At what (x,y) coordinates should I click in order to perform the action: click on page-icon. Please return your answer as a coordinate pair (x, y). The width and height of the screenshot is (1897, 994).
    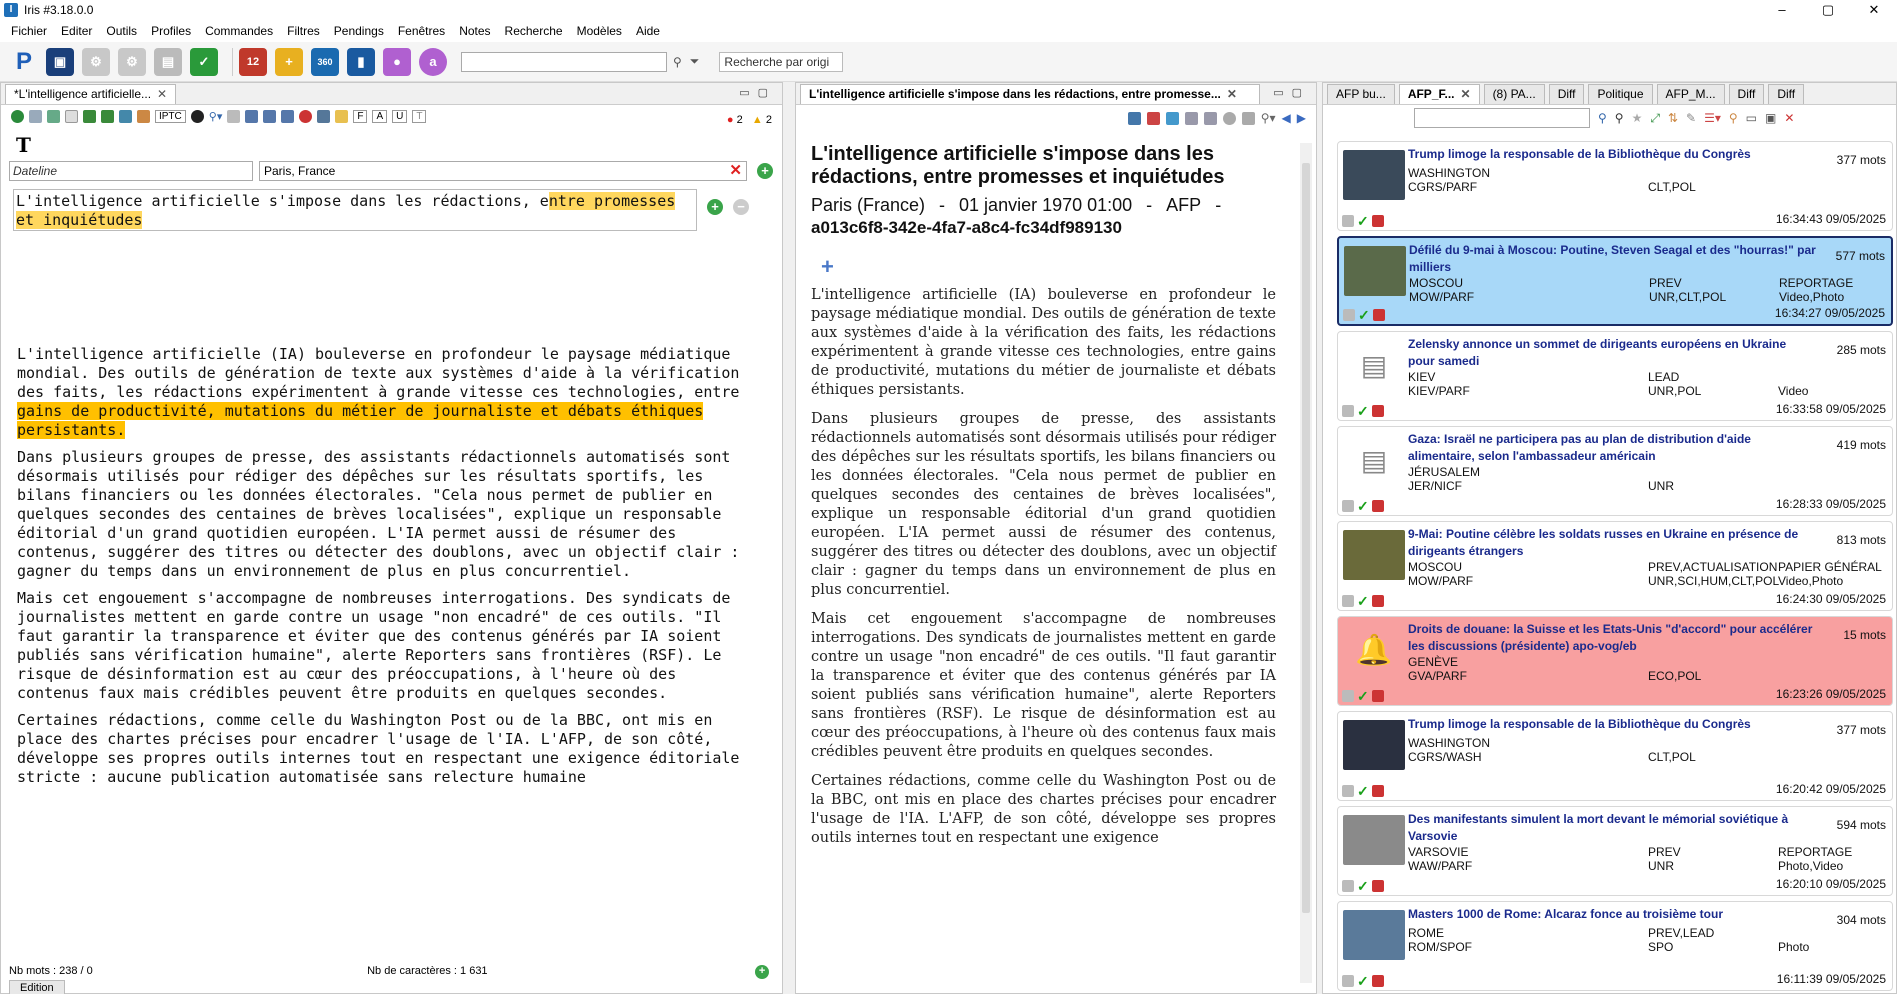
    Looking at the image, I should click on (71, 116).